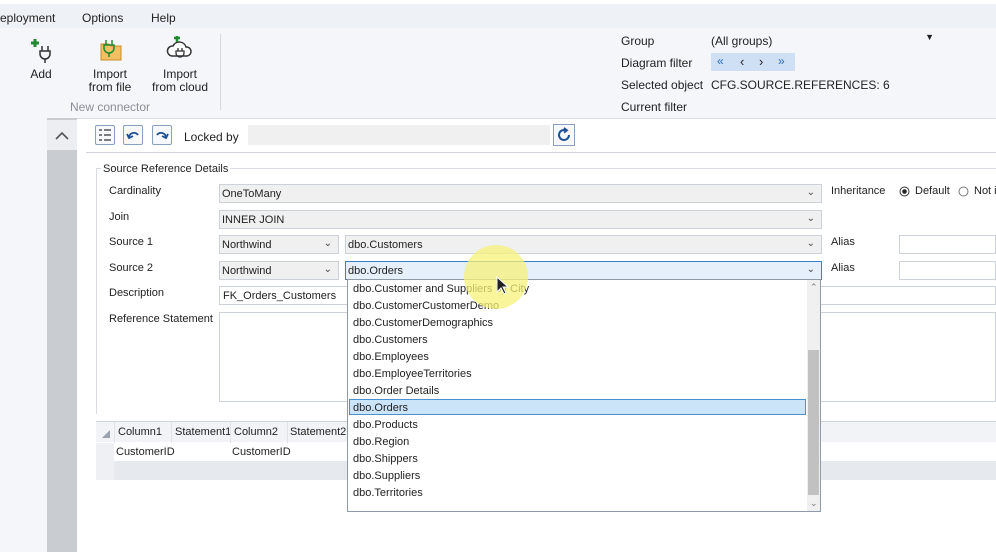  Describe the element at coordinates (105, 461) in the screenshot. I see `row-header` at that location.